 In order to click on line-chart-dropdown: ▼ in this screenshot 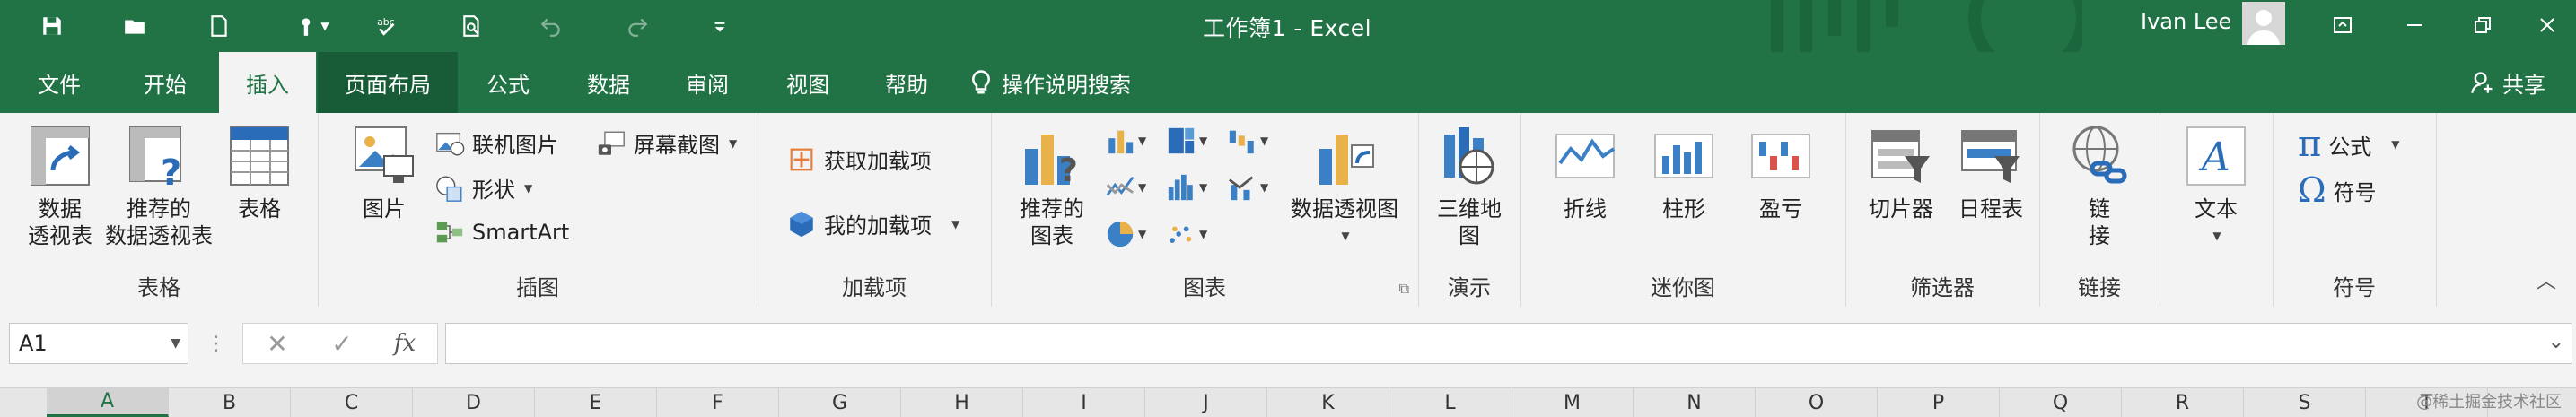, I will do `click(1126, 187)`.